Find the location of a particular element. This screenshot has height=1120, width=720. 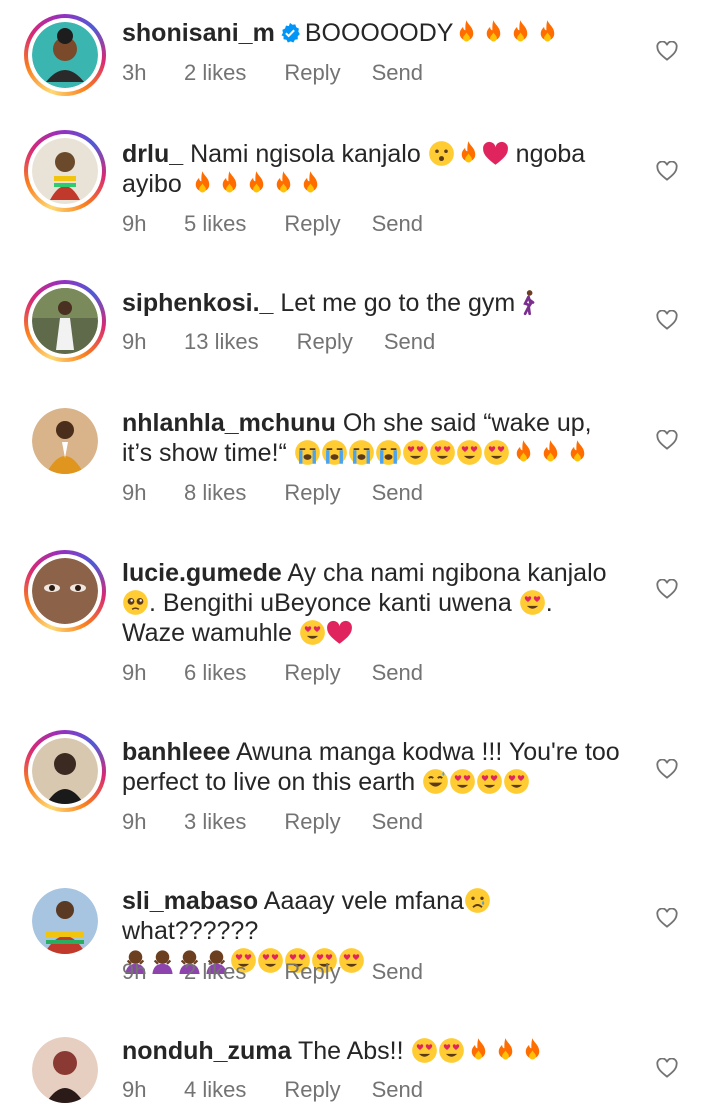

comment-meta: 9h 8 likes Reply Send is located at coordinates (272, 493).